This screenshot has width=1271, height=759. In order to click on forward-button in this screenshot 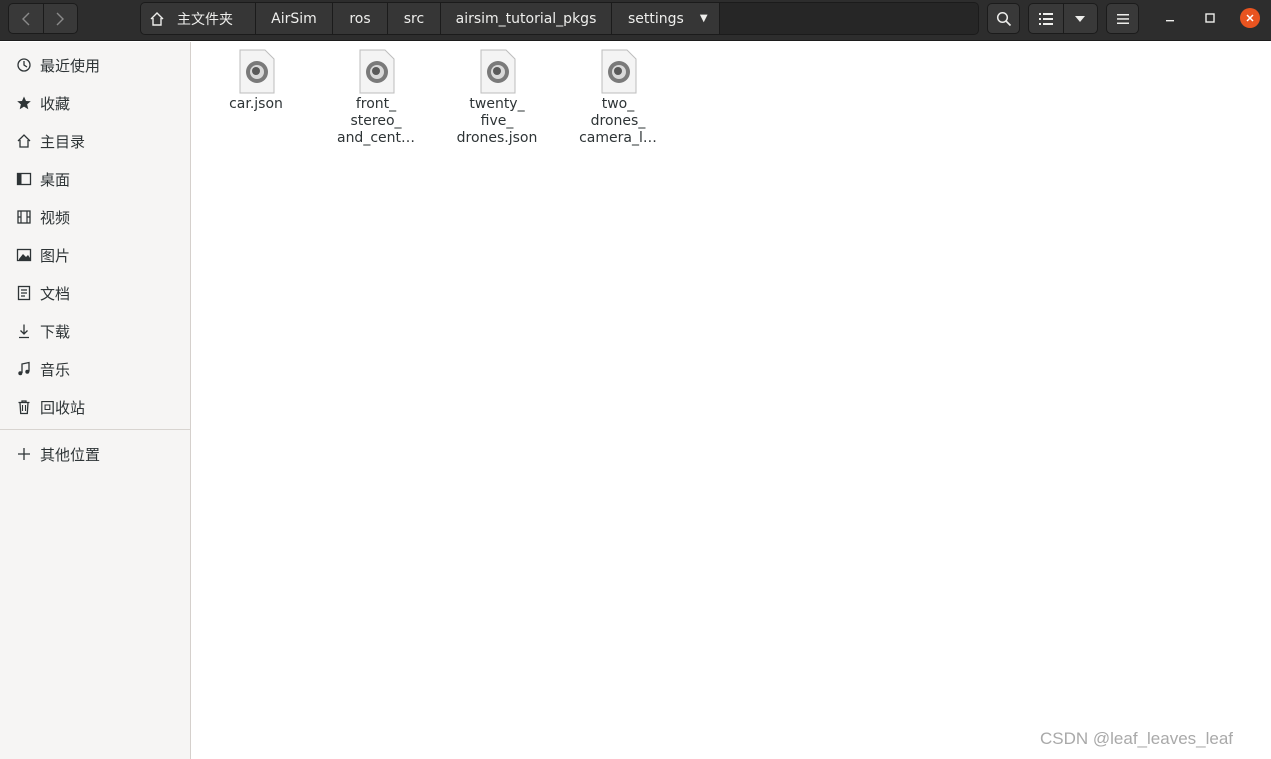, I will do `click(59, 18)`.